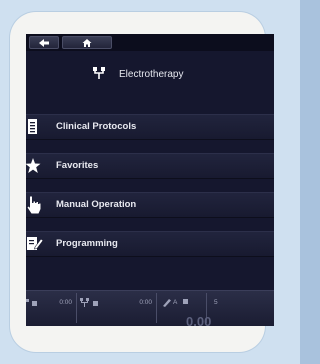 This screenshot has width=320, height=364. Describe the element at coordinates (116, 304) in the screenshot. I see `channel-status-2: 0:00` at that location.